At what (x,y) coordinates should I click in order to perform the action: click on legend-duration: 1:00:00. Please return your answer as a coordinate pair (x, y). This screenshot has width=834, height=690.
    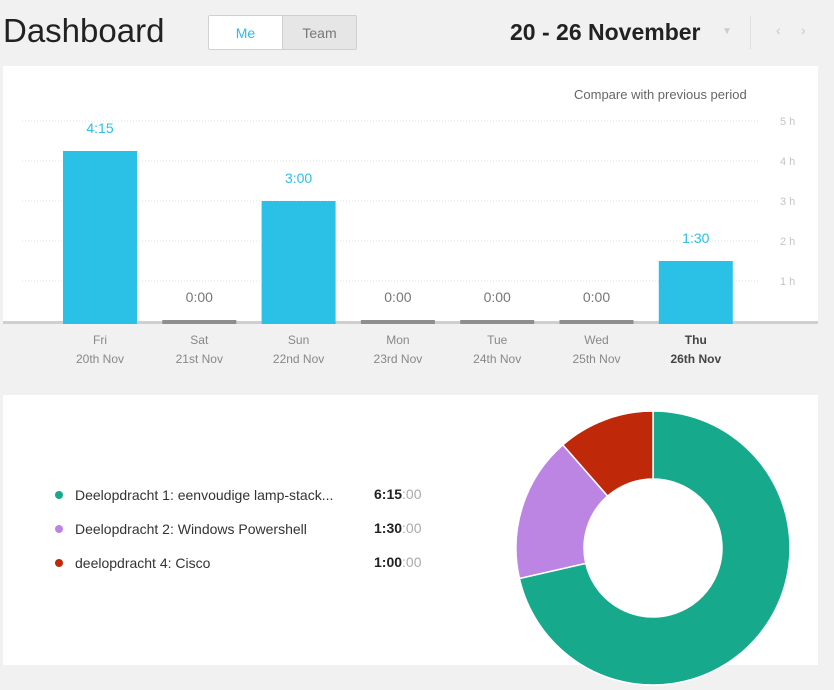
    Looking at the image, I should click on (398, 562).